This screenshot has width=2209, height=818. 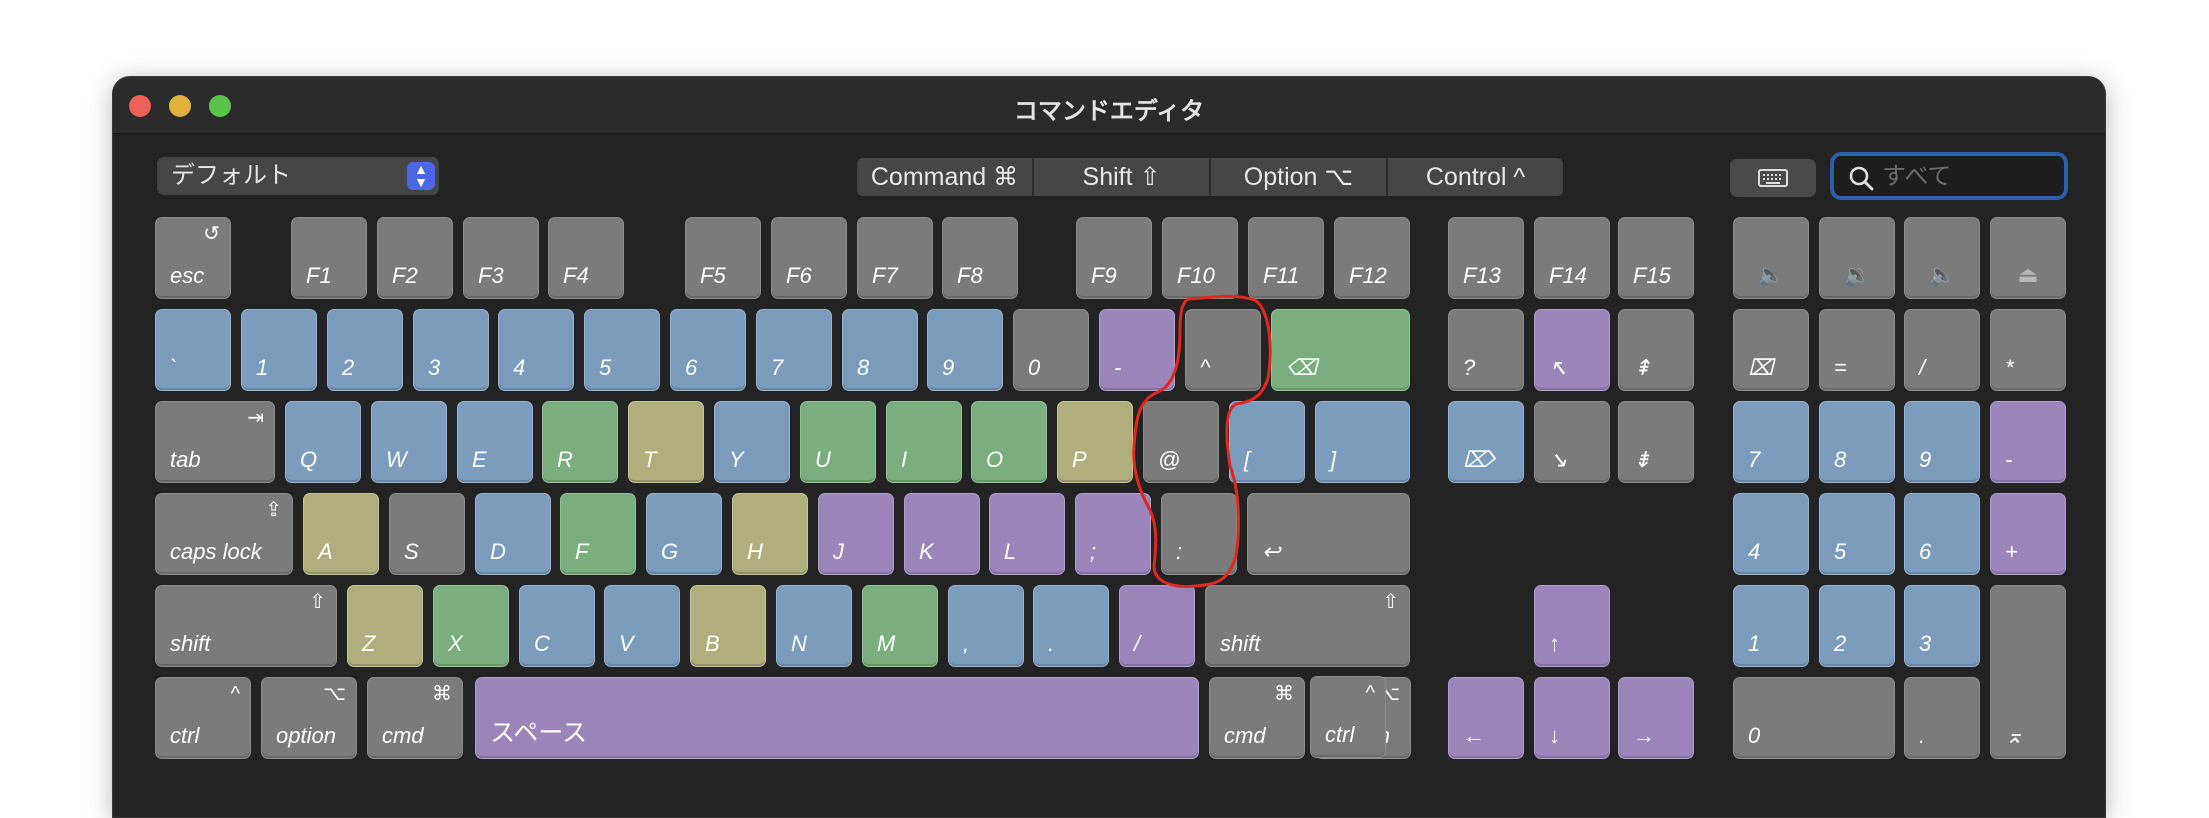 I want to click on key-down-arrow: ↓, so click(x=1572, y=718).